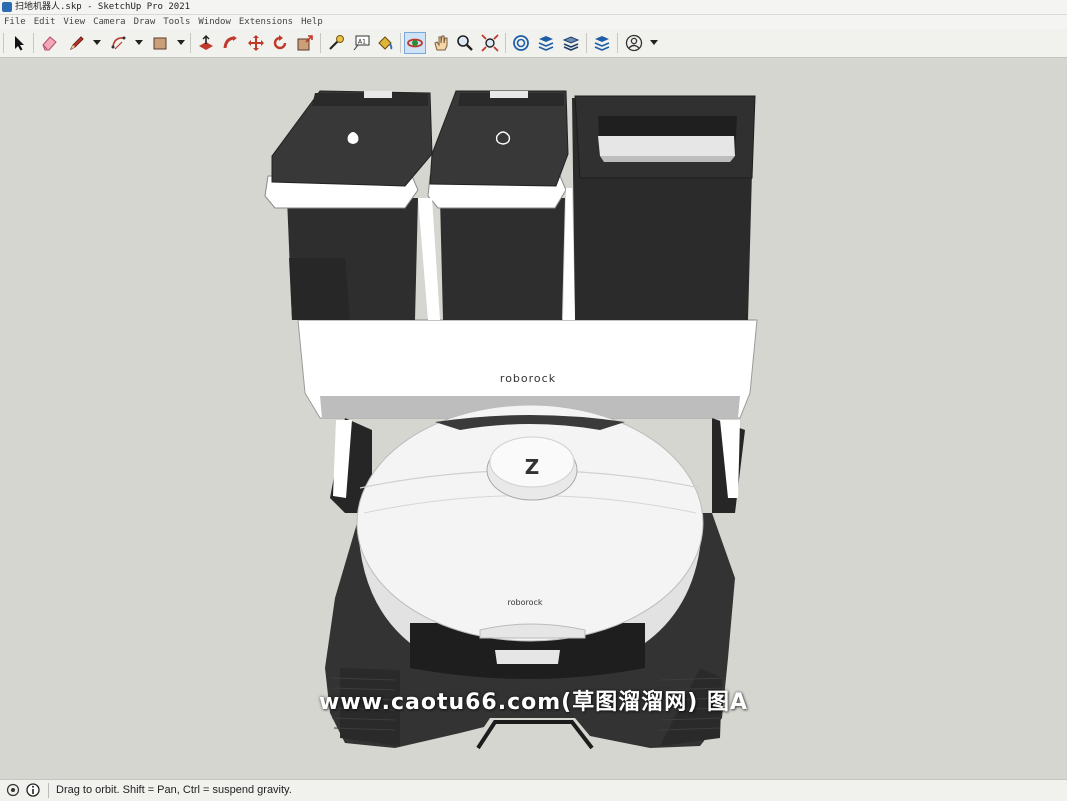  Describe the element at coordinates (103, 7) in the screenshot. I see `window-title: 扫地机器人.skp - SketchUp Pro 2021` at that location.